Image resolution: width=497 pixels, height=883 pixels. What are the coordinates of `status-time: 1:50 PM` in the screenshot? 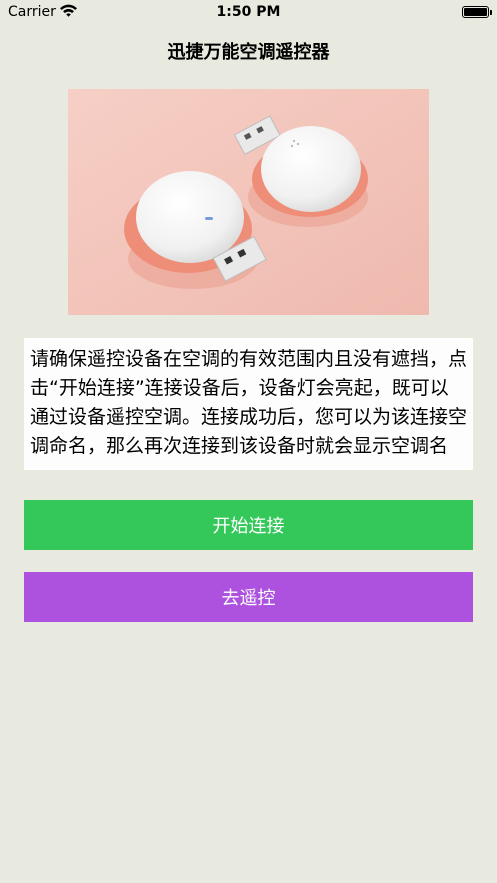 It's located at (248, 12).